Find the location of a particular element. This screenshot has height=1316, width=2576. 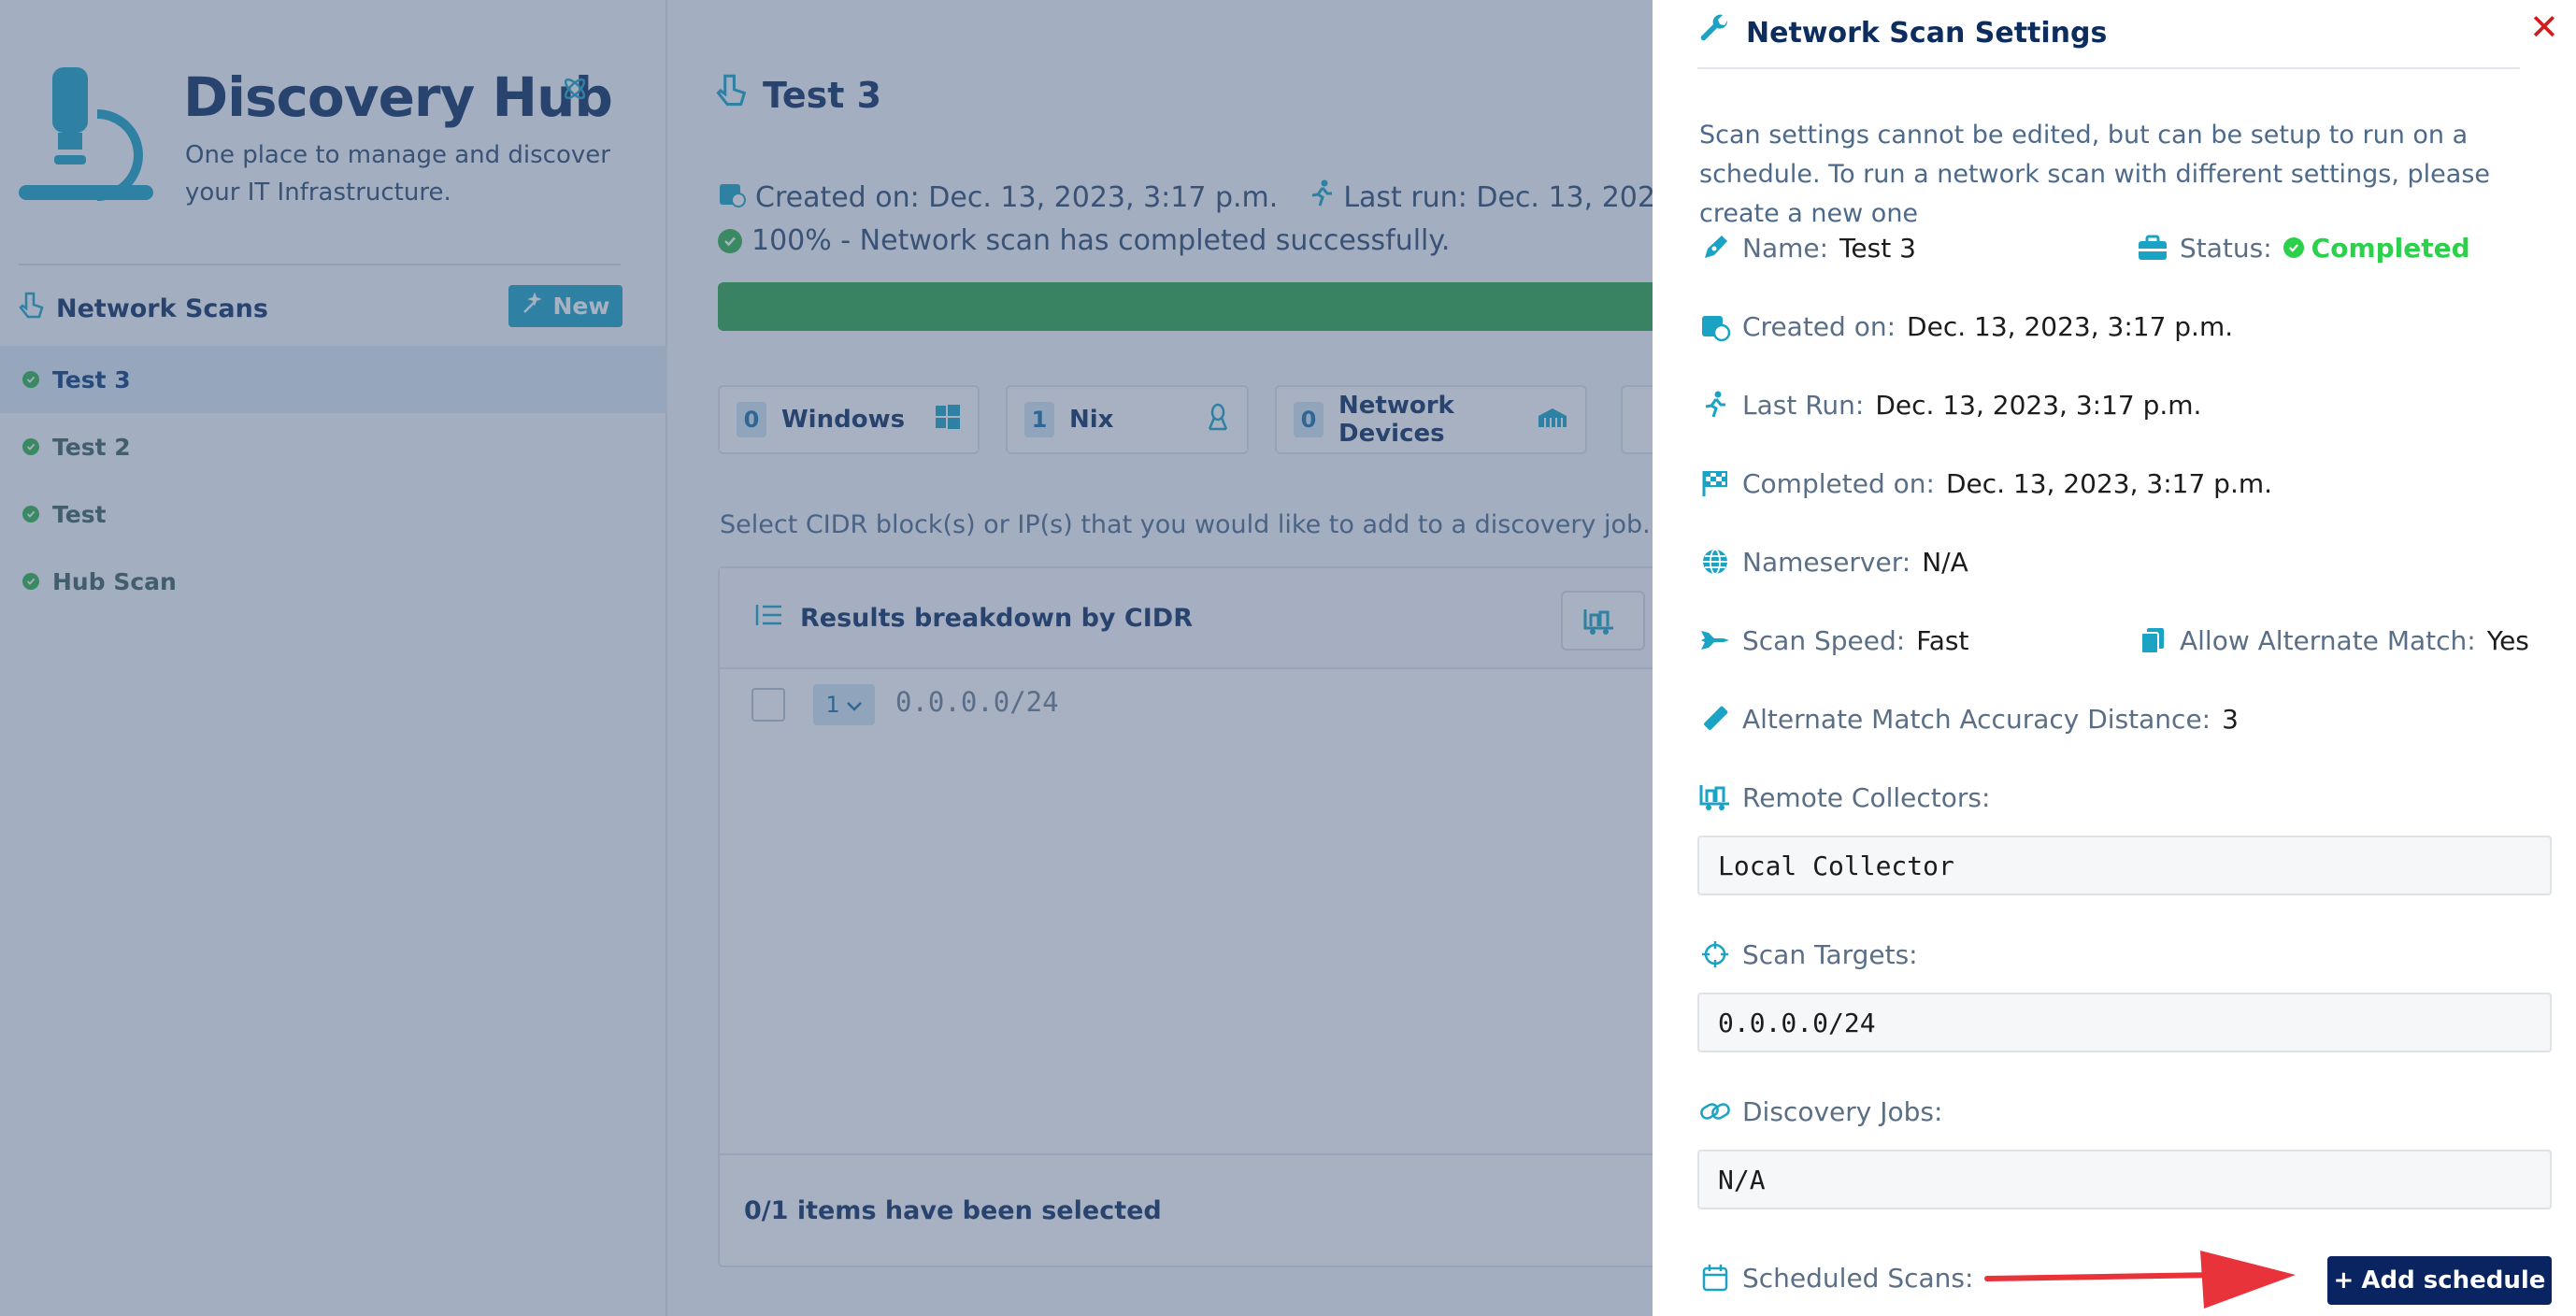

alternate-match-field: Allow Alternate Match: Yes is located at coordinates (2333, 640).